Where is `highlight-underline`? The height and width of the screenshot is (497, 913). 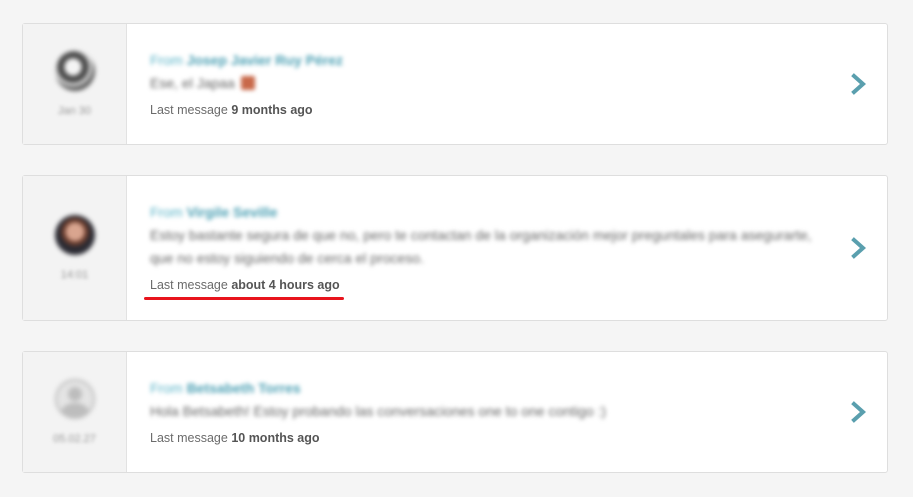
highlight-underline is located at coordinates (244, 298).